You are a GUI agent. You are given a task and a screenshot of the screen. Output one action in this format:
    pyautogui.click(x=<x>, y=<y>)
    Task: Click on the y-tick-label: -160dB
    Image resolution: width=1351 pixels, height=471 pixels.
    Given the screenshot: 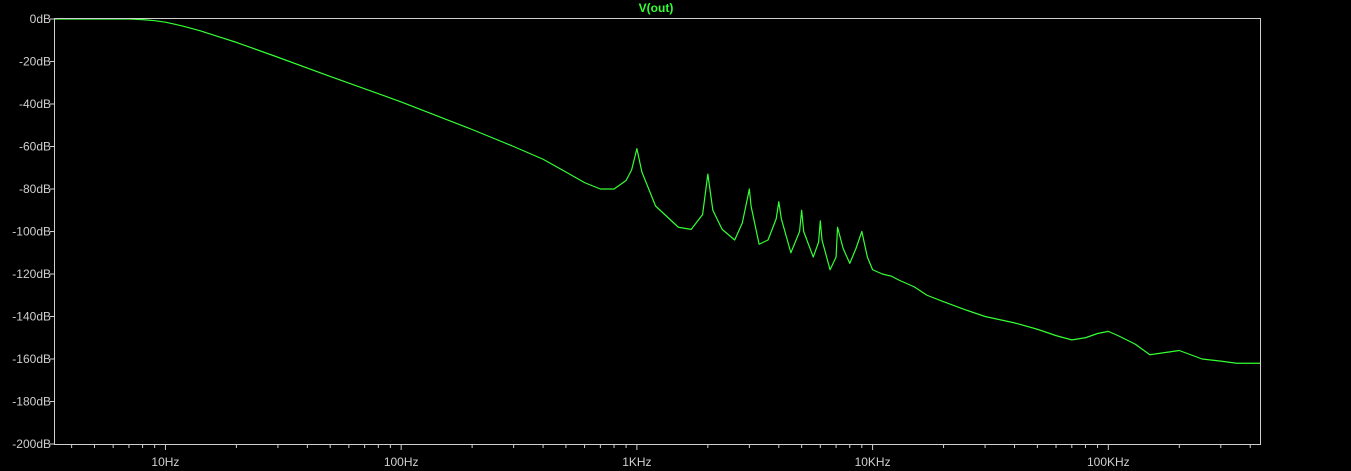 What is the action you would take?
    pyautogui.click(x=31, y=359)
    